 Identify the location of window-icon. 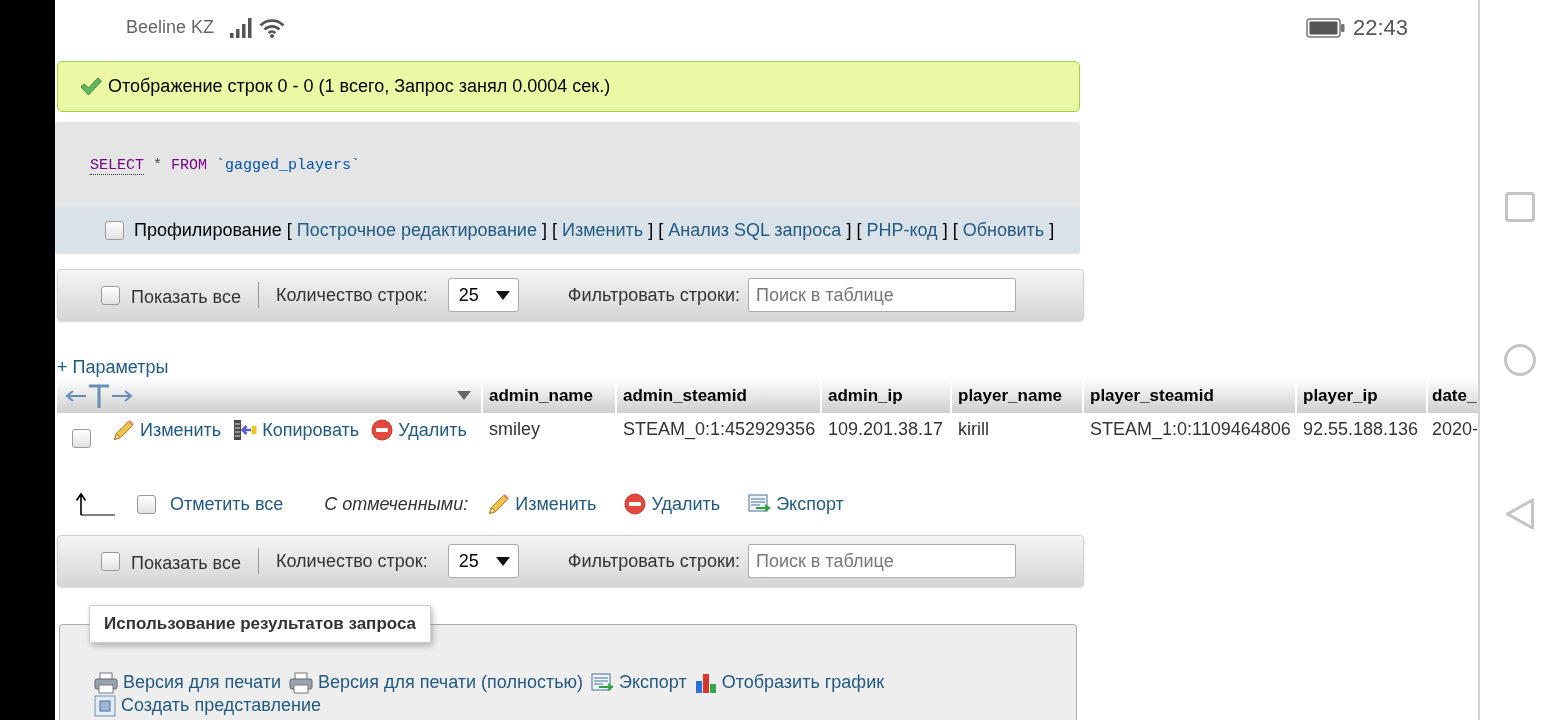
(105, 705).